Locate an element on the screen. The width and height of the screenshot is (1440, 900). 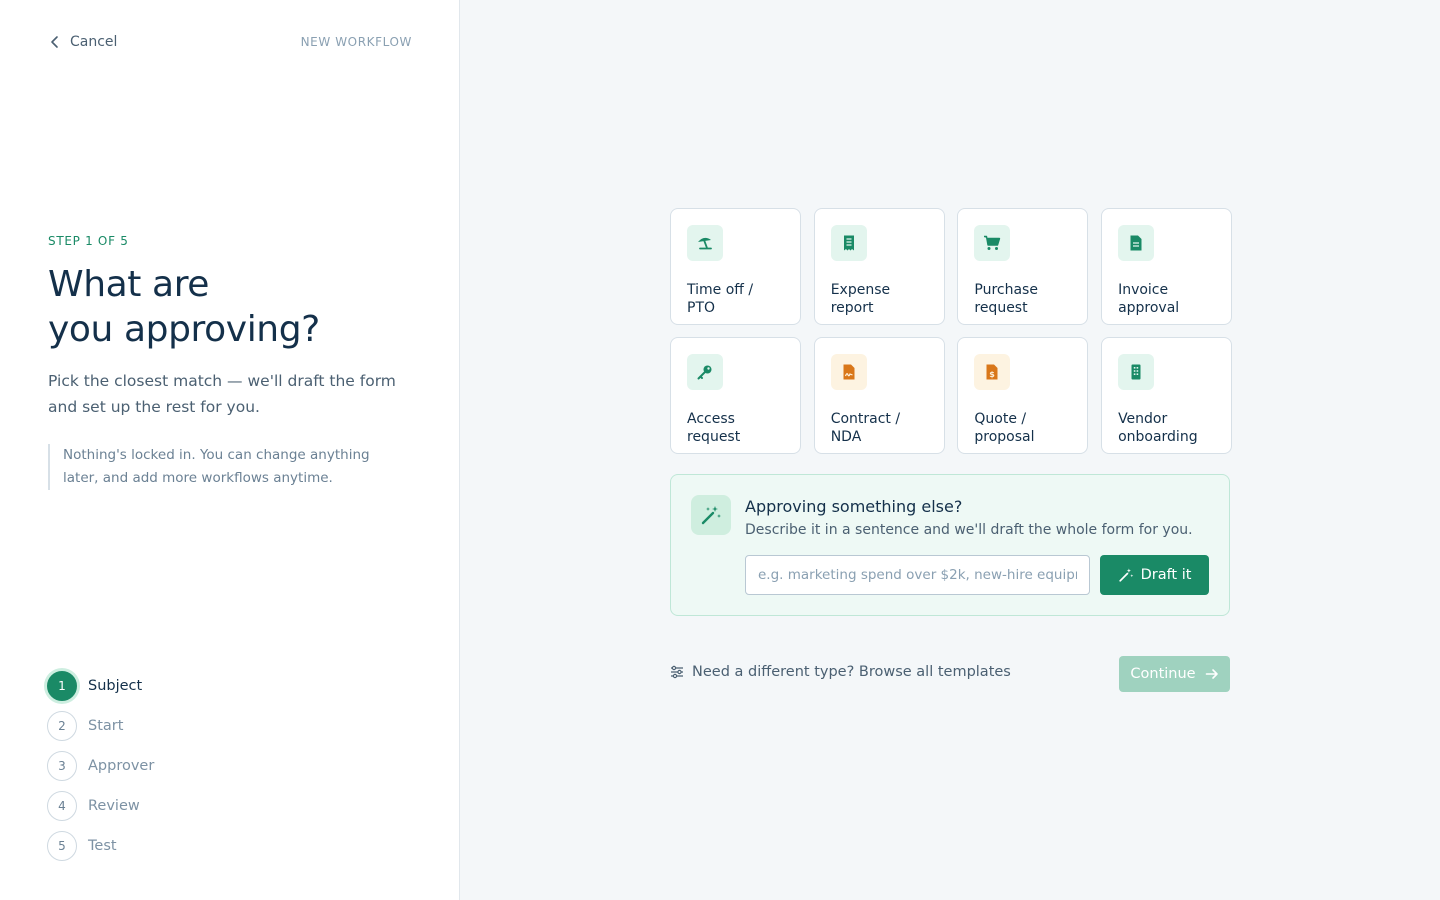
step-review: 4 Review is located at coordinates (157, 806).